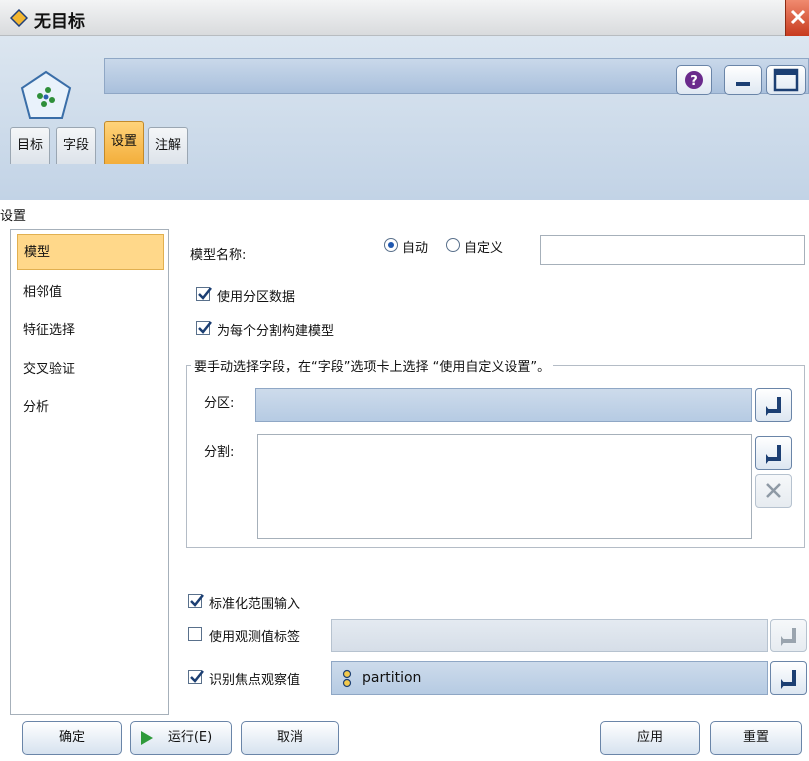  Describe the element at coordinates (255, 604) in the screenshot. I see `normalize-label: 标准化范围输入` at that location.